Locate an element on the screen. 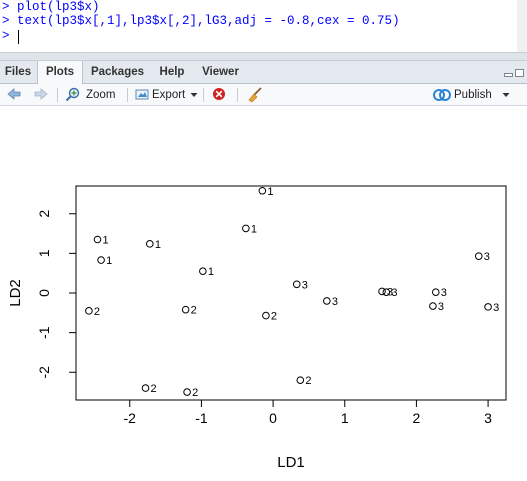 Image resolution: width=527 pixels, height=481 pixels. y-axis-label: LD2 is located at coordinates (15, 293).